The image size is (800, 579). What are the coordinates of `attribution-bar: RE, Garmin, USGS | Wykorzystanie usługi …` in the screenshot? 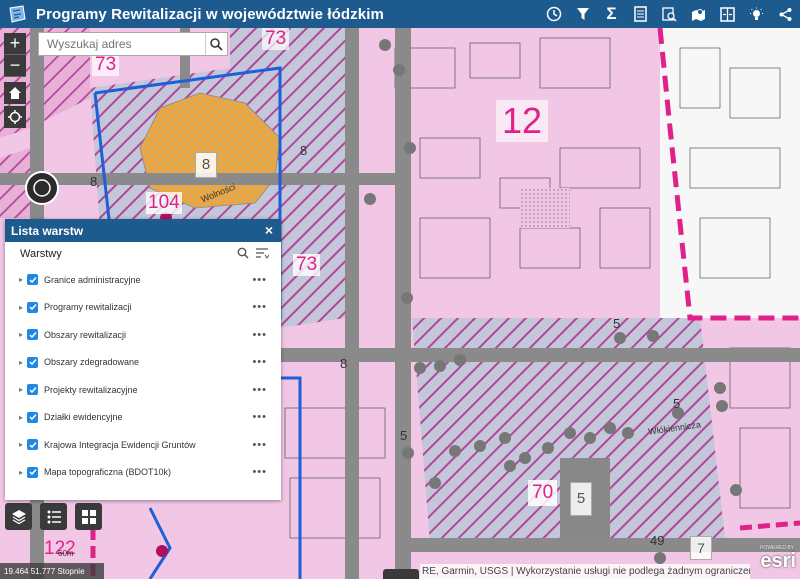 It's located at (585, 571).